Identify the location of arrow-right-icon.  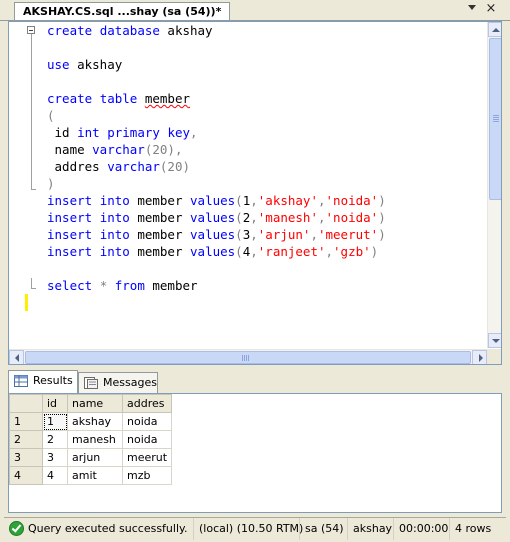
(481, 358).